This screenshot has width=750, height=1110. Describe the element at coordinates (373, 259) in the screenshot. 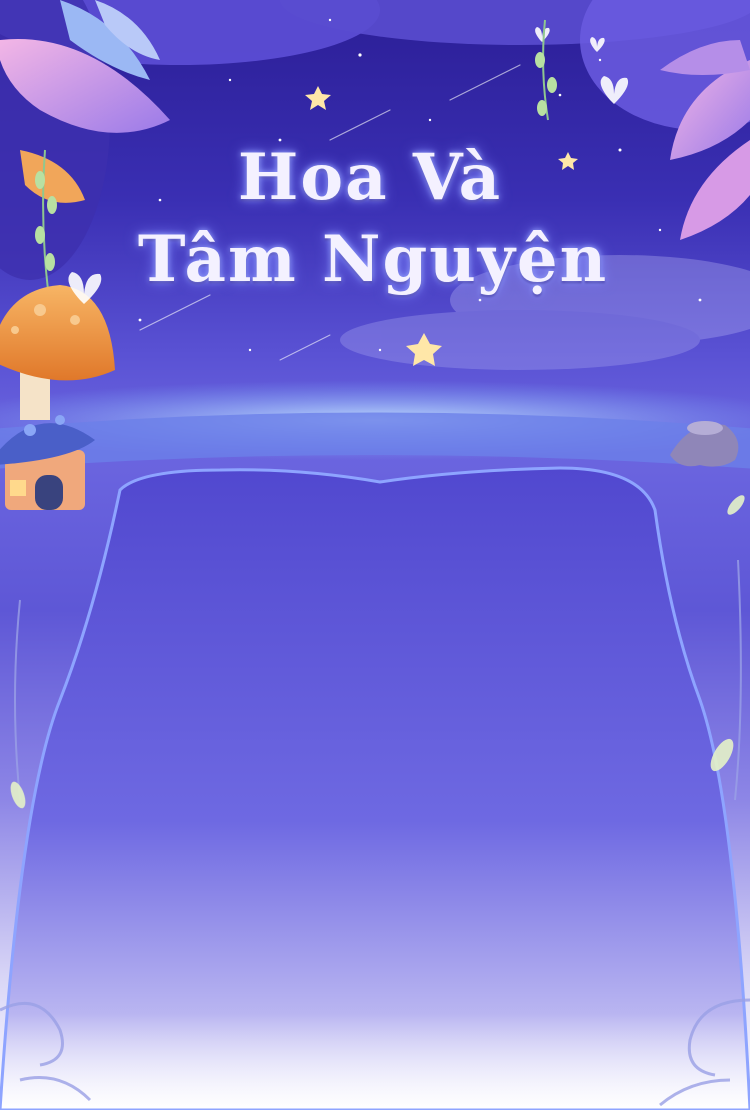

I see `game-title-line2: Tâm Nguyện` at that location.